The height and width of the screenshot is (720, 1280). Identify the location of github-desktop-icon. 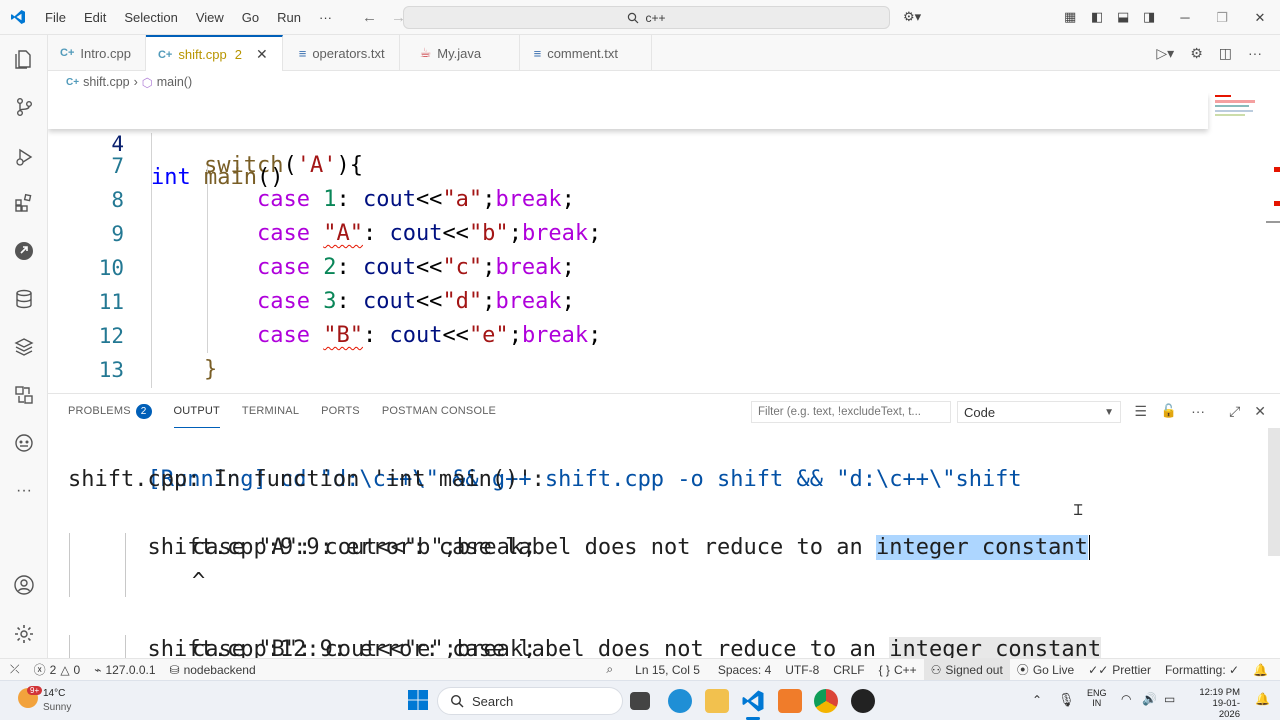
(863, 701).